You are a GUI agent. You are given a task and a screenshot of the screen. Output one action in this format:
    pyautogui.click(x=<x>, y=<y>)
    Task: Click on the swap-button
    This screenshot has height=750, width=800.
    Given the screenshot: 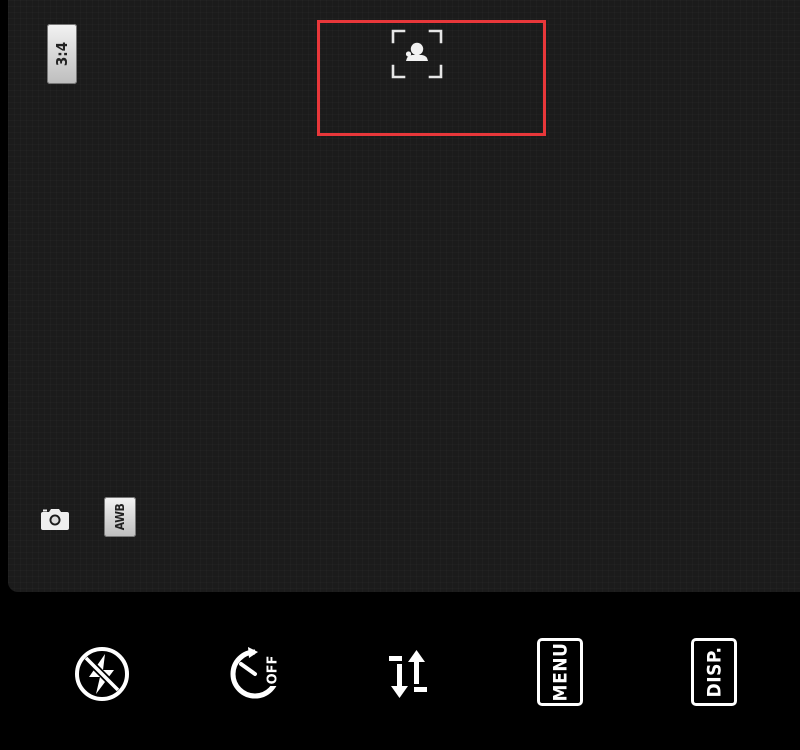 What is the action you would take?
    pyautogui.click(x=408, y=674)
    